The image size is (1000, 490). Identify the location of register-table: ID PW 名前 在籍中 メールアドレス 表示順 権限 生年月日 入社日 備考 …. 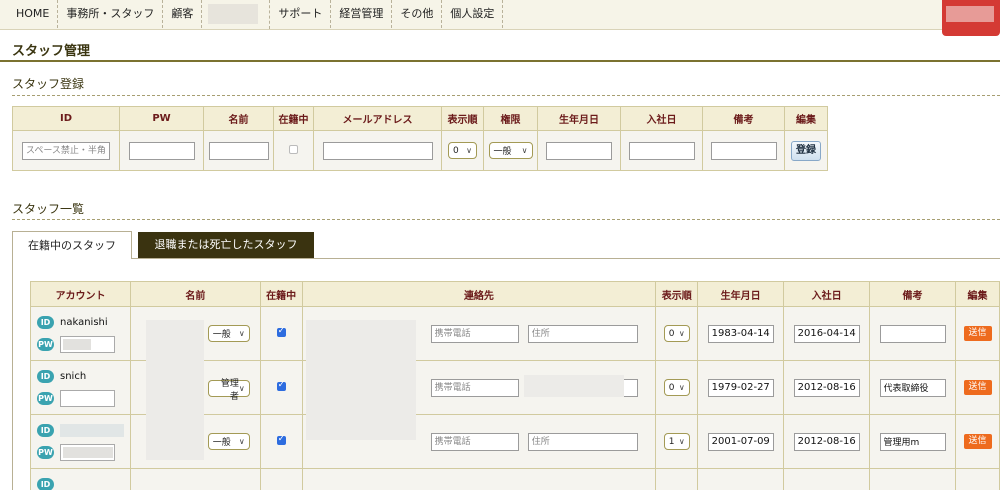
(420, 138).